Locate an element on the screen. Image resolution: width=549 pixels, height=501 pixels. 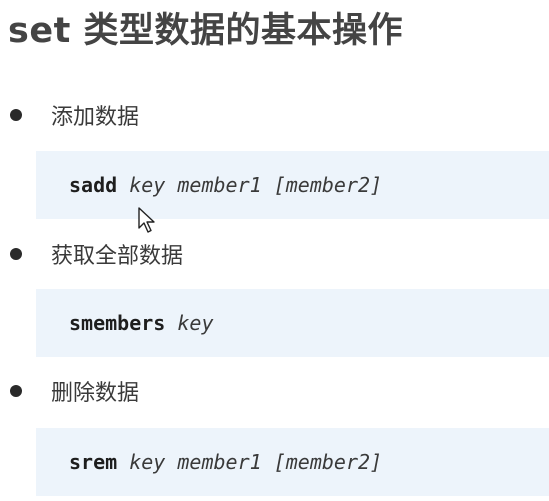
command-name: srem is located at coordinates (93, 462).